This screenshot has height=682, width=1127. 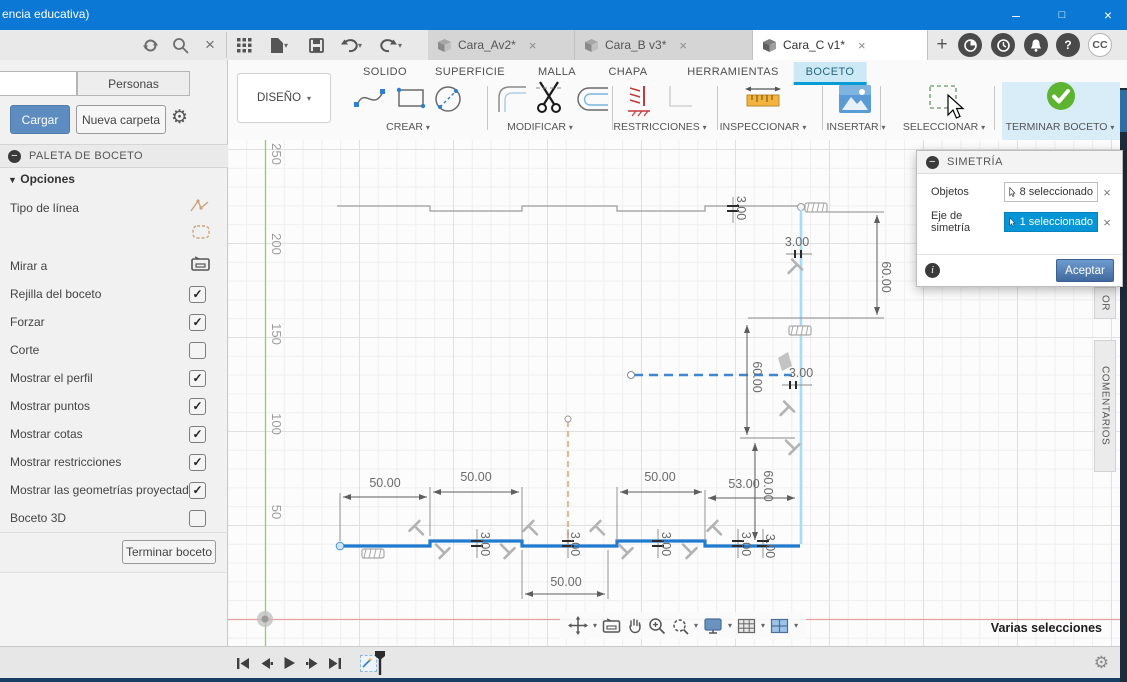 I want to click on redo-icon: ▾, so click(x=391, y=45).